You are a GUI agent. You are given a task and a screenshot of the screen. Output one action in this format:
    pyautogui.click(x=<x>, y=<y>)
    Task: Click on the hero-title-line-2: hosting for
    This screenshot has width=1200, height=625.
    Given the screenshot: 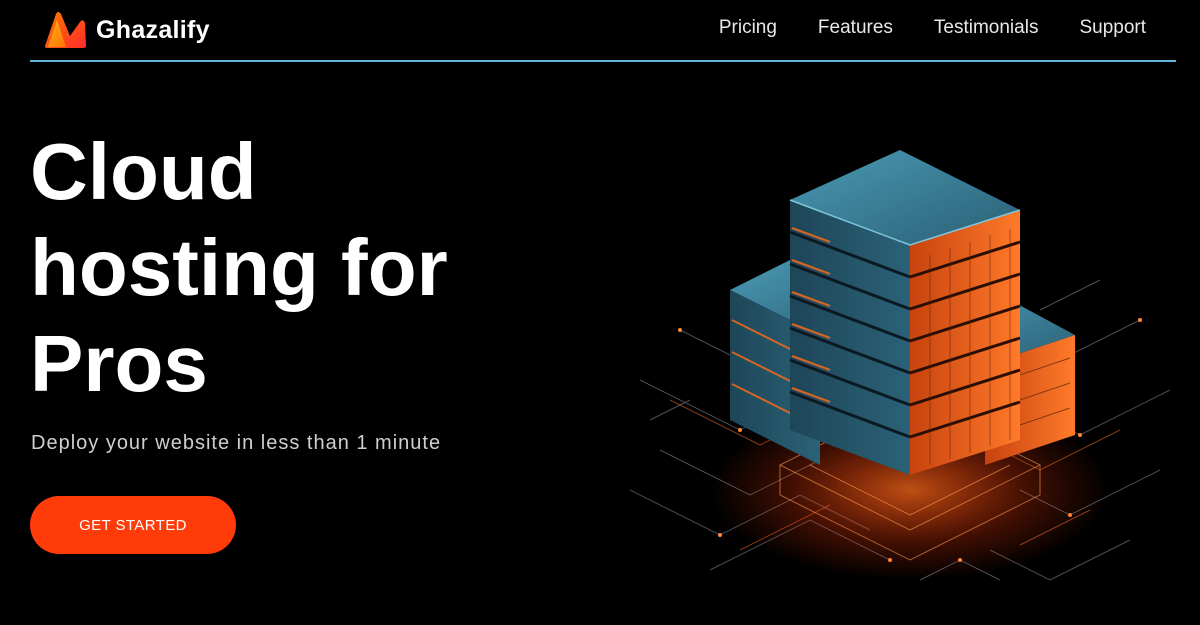 What is the action you would take?
    pyautogui.click(x=239, y=267)
    